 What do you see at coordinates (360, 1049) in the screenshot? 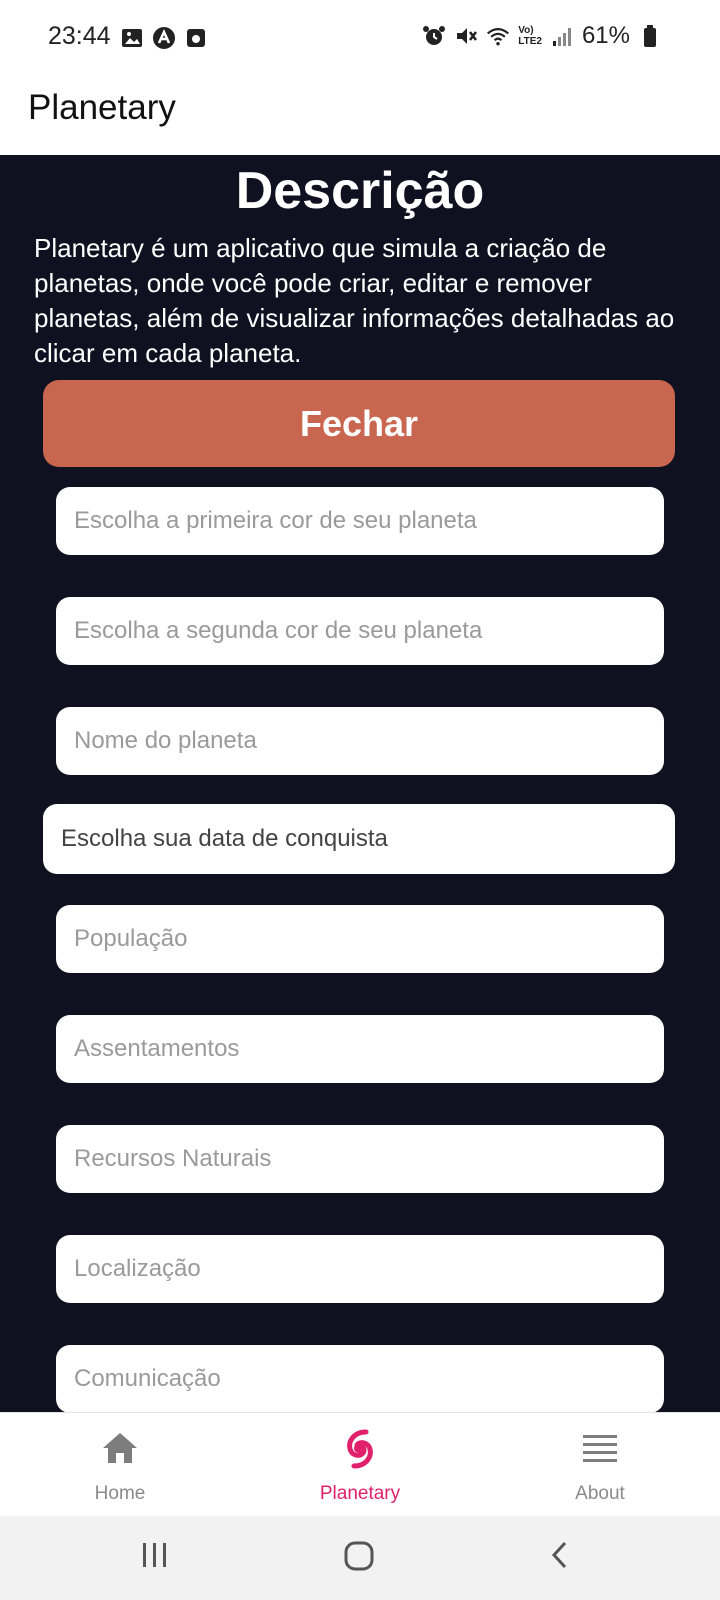
I see `settlements-input: Assentamentos` at bounding box center [360, 1049].